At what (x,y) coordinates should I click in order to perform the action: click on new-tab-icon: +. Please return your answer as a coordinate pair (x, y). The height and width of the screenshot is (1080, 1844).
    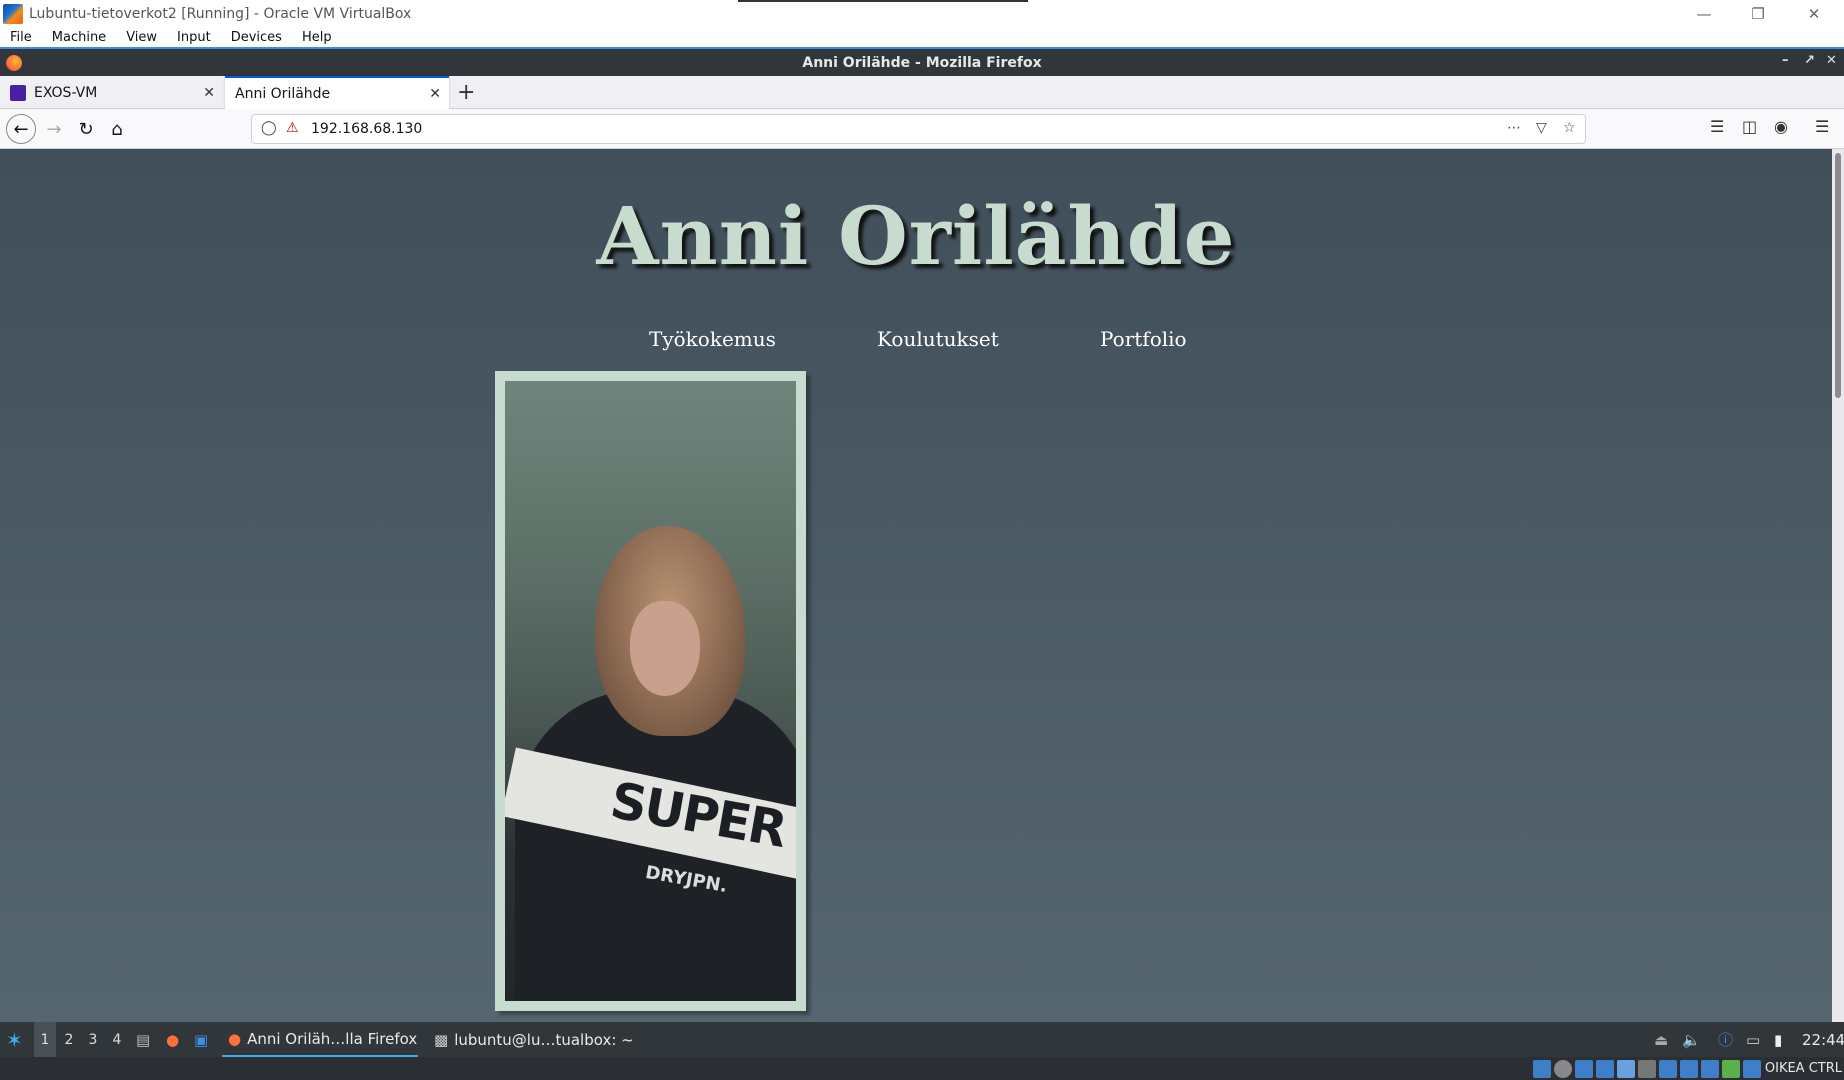
    Looking at the image, I should click on (466, 92).